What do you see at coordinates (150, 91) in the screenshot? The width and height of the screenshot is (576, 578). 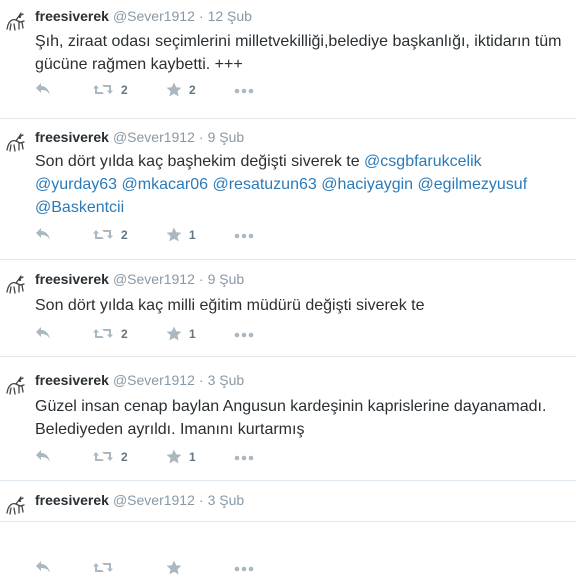 I see `tweet-actions: 22` at bounding box center [150, 91].